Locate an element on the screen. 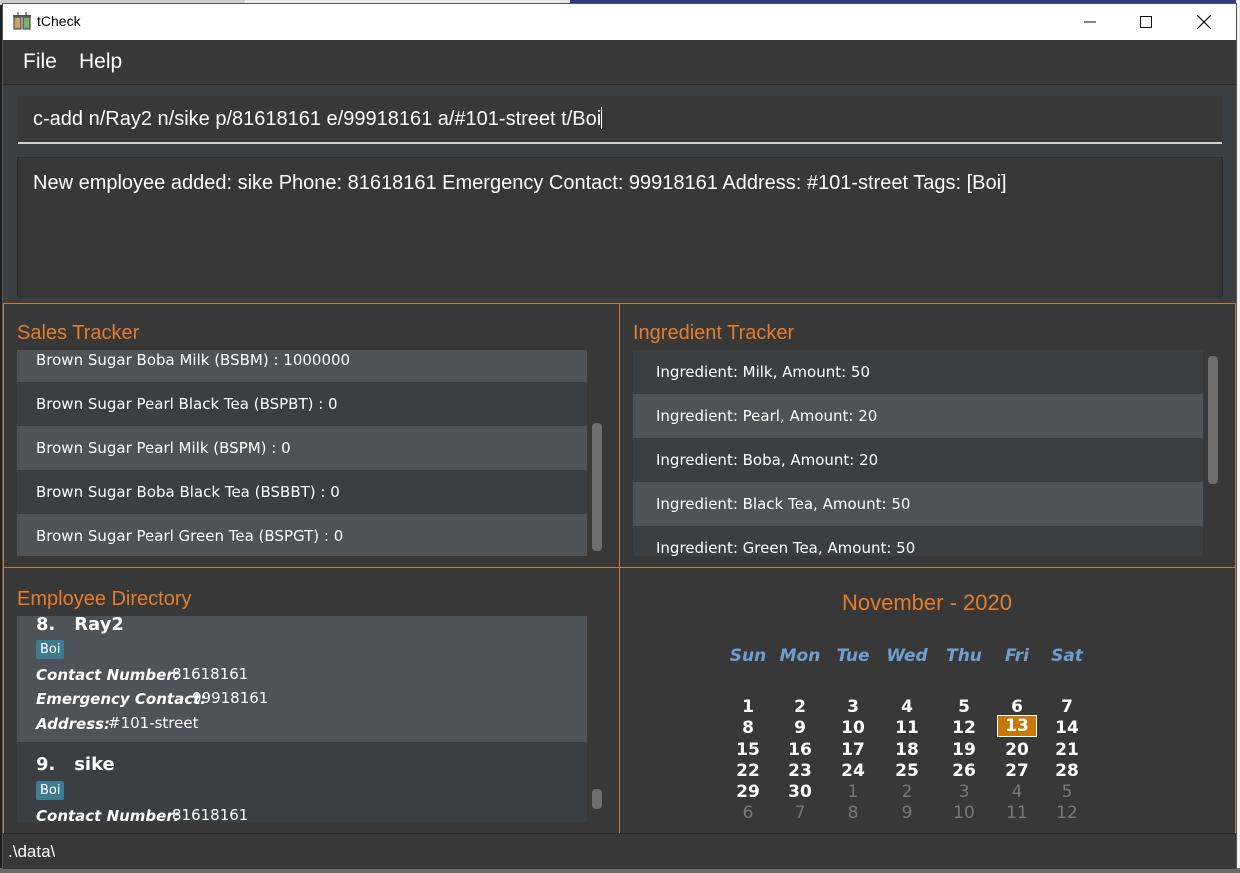  employee-scrollbar is located at coordinates (597, 799).